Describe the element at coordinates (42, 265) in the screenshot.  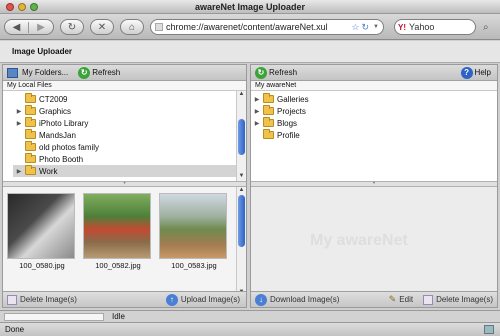
I see `photo-filename: 100_0580.jpg` at that location.